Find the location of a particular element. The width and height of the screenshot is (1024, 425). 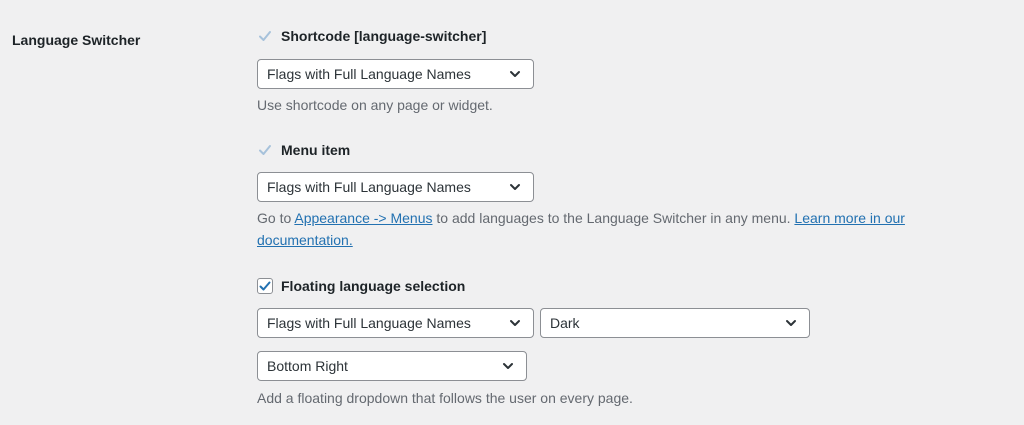

floating-theme-value: Dark is located at coordinates (565, 323).